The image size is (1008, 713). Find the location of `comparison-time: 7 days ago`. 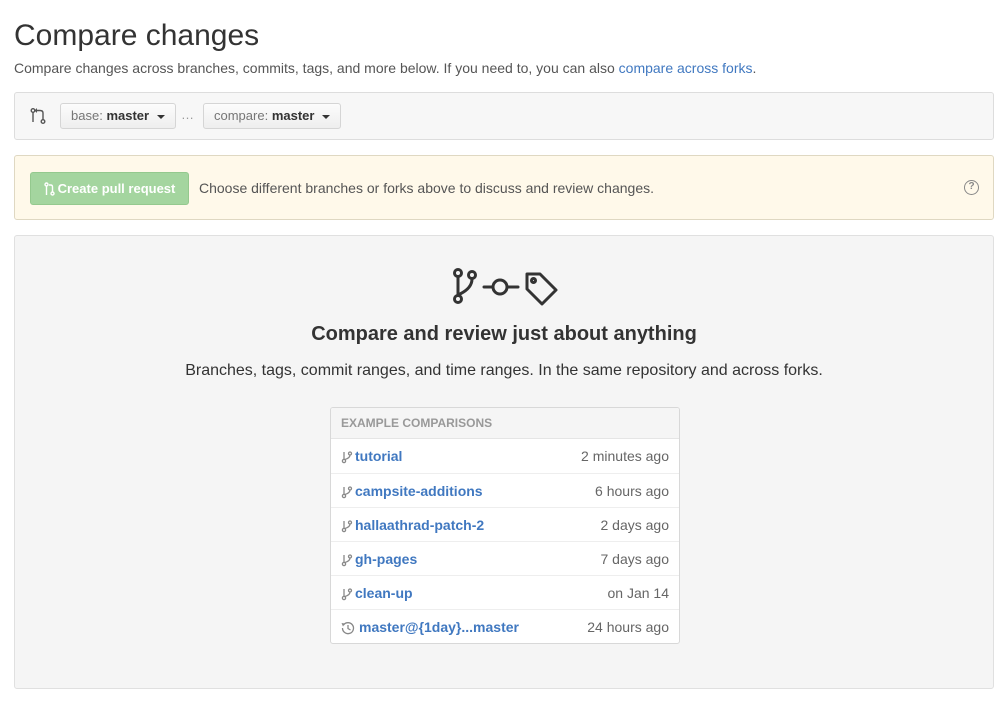

comparison-time: 7 days ago is located at coordinates (635, 559).